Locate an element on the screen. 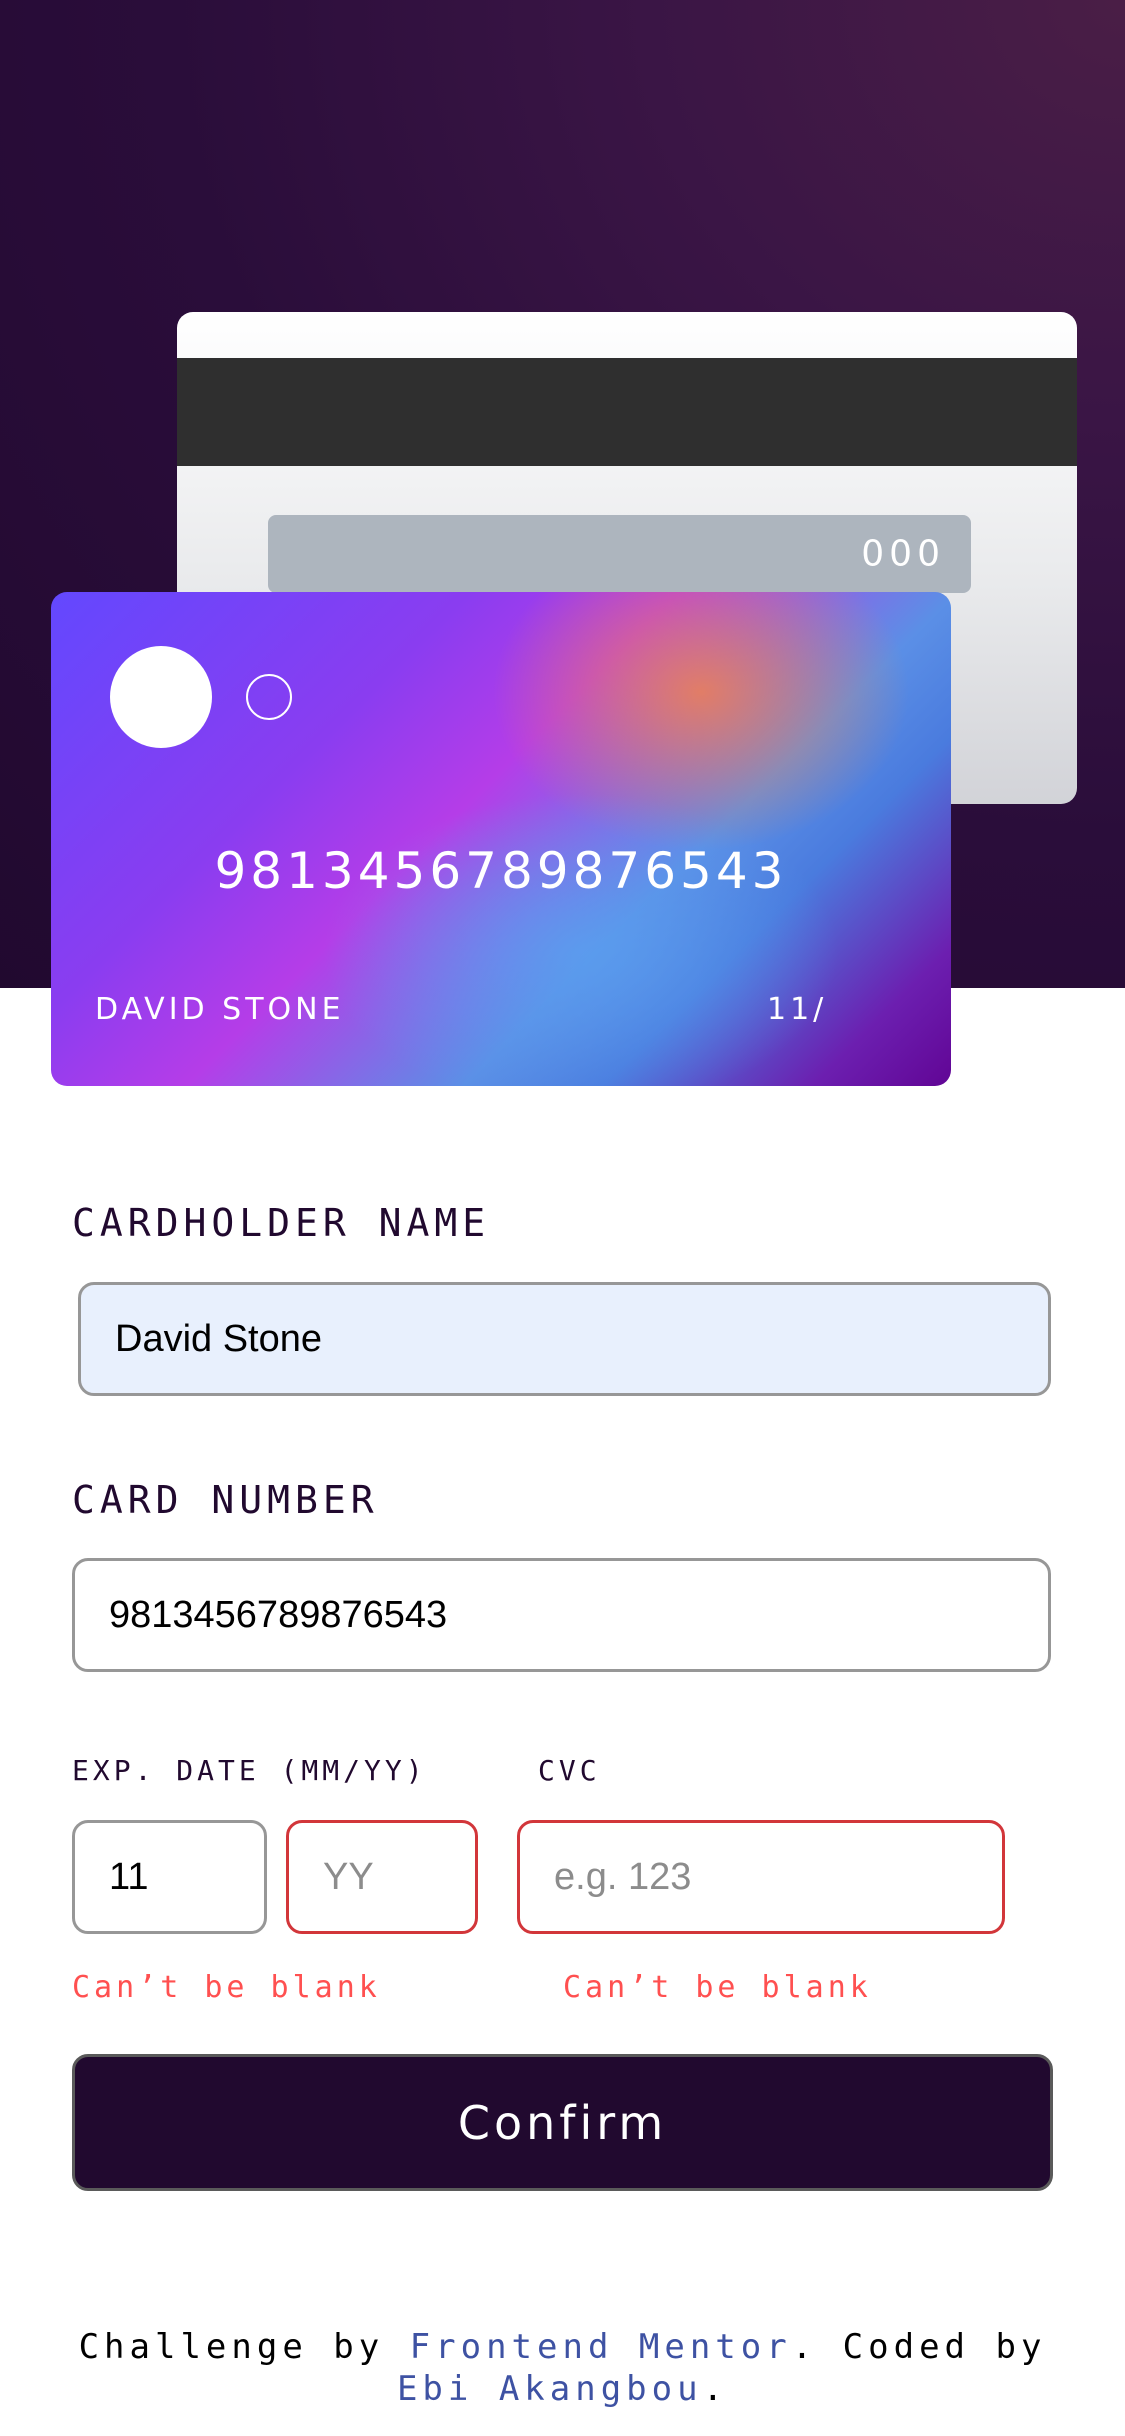 This screenshot has height=2436, width=1125. cvc-label: CVC is located at coordinates (569, 1770).